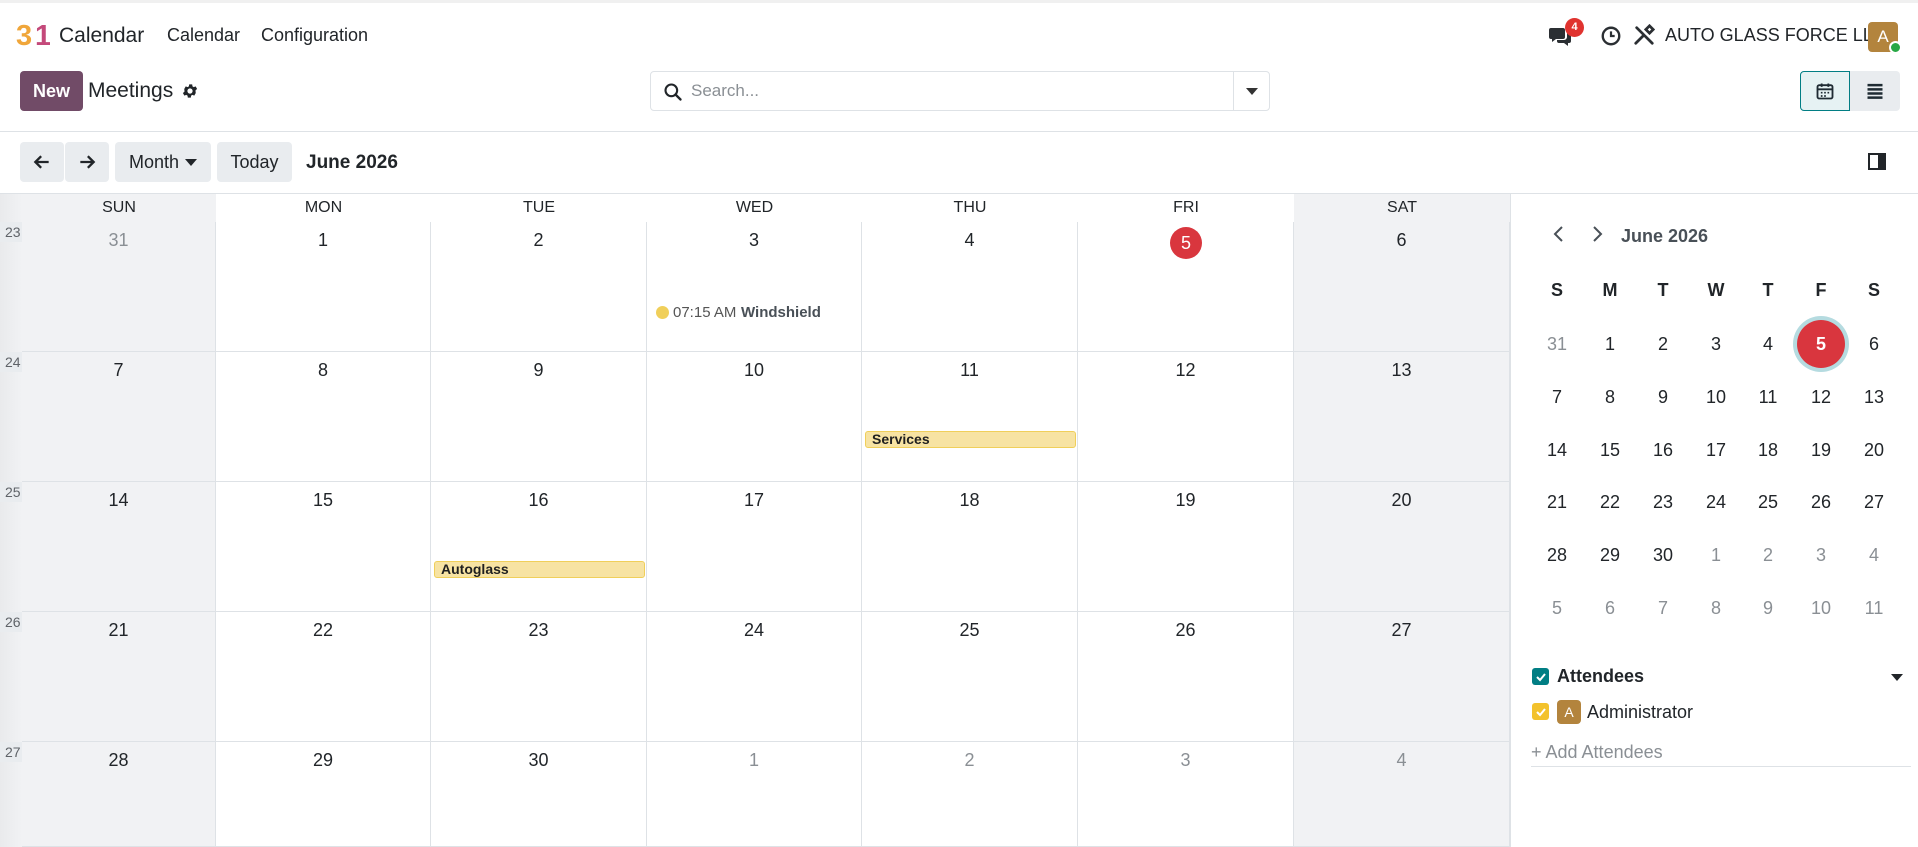 The image size is (1918, 847). Describe the element at coordinates (704, 312) in the screenshot. I see `event-time: 07:15 AM` at that location.